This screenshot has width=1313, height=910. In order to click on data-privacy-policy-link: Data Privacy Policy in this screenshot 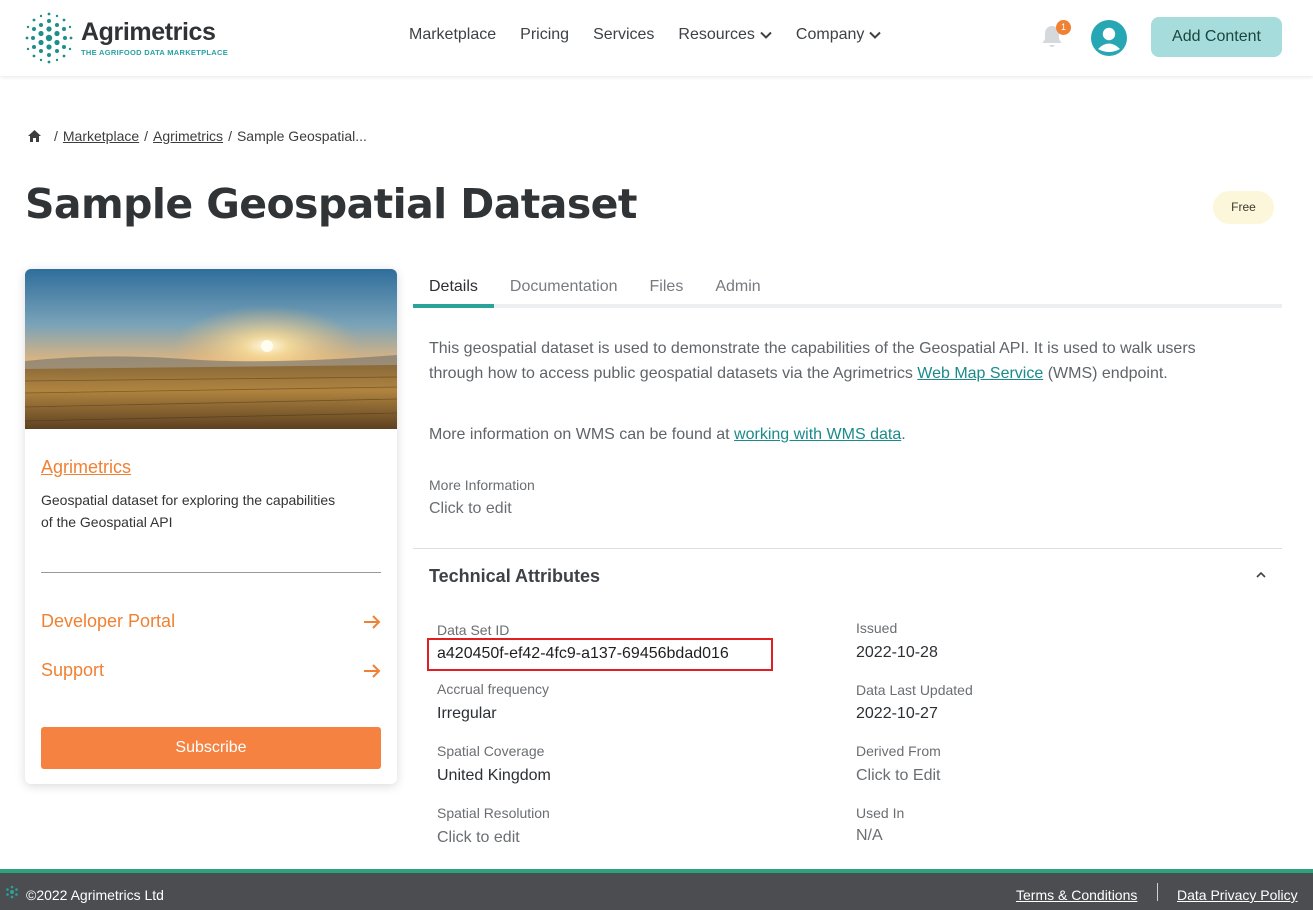, I will do `click(1237, 895)`.